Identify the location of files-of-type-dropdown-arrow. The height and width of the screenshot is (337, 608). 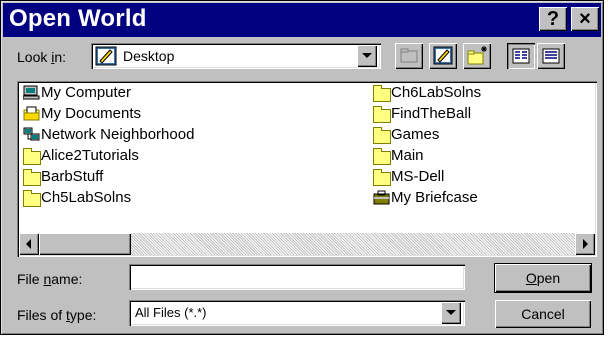
(451, 313).